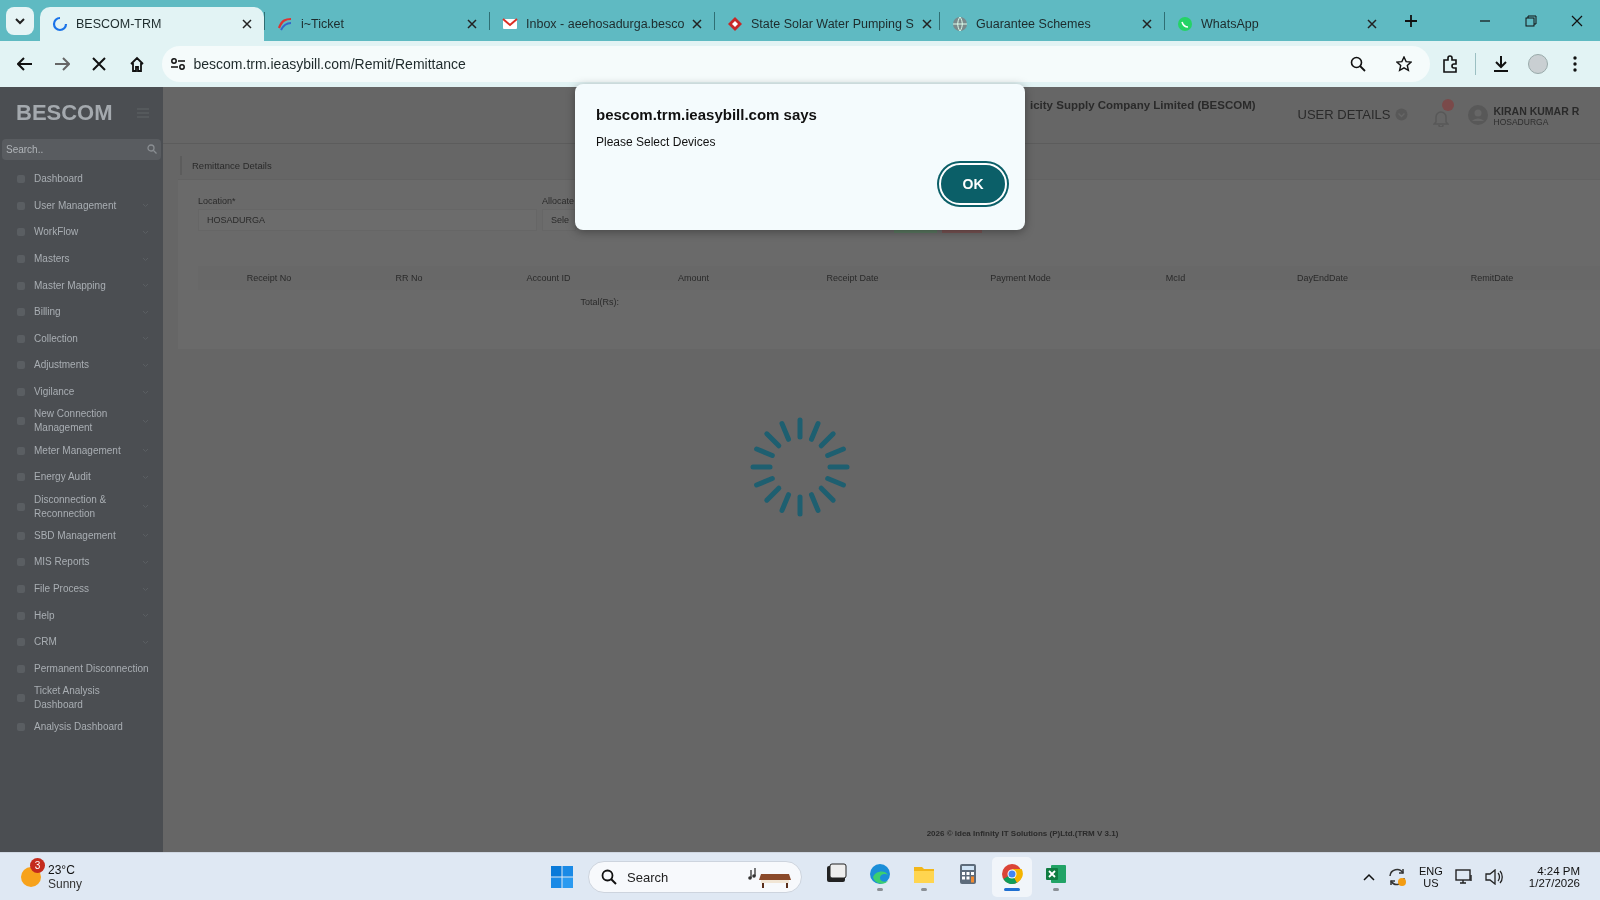  I want to click on tab-title: State Solar Water Pumping S, so click(832, 24).